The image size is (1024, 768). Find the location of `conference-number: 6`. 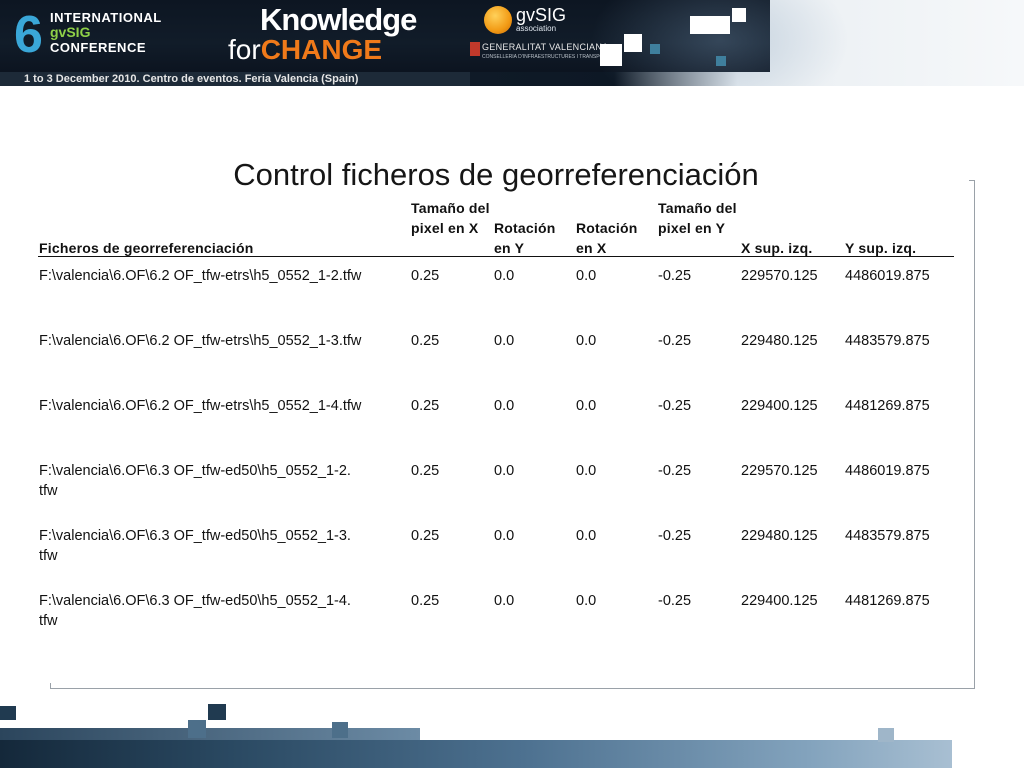

conference-number: 6 is located at coordinates (28, 35).